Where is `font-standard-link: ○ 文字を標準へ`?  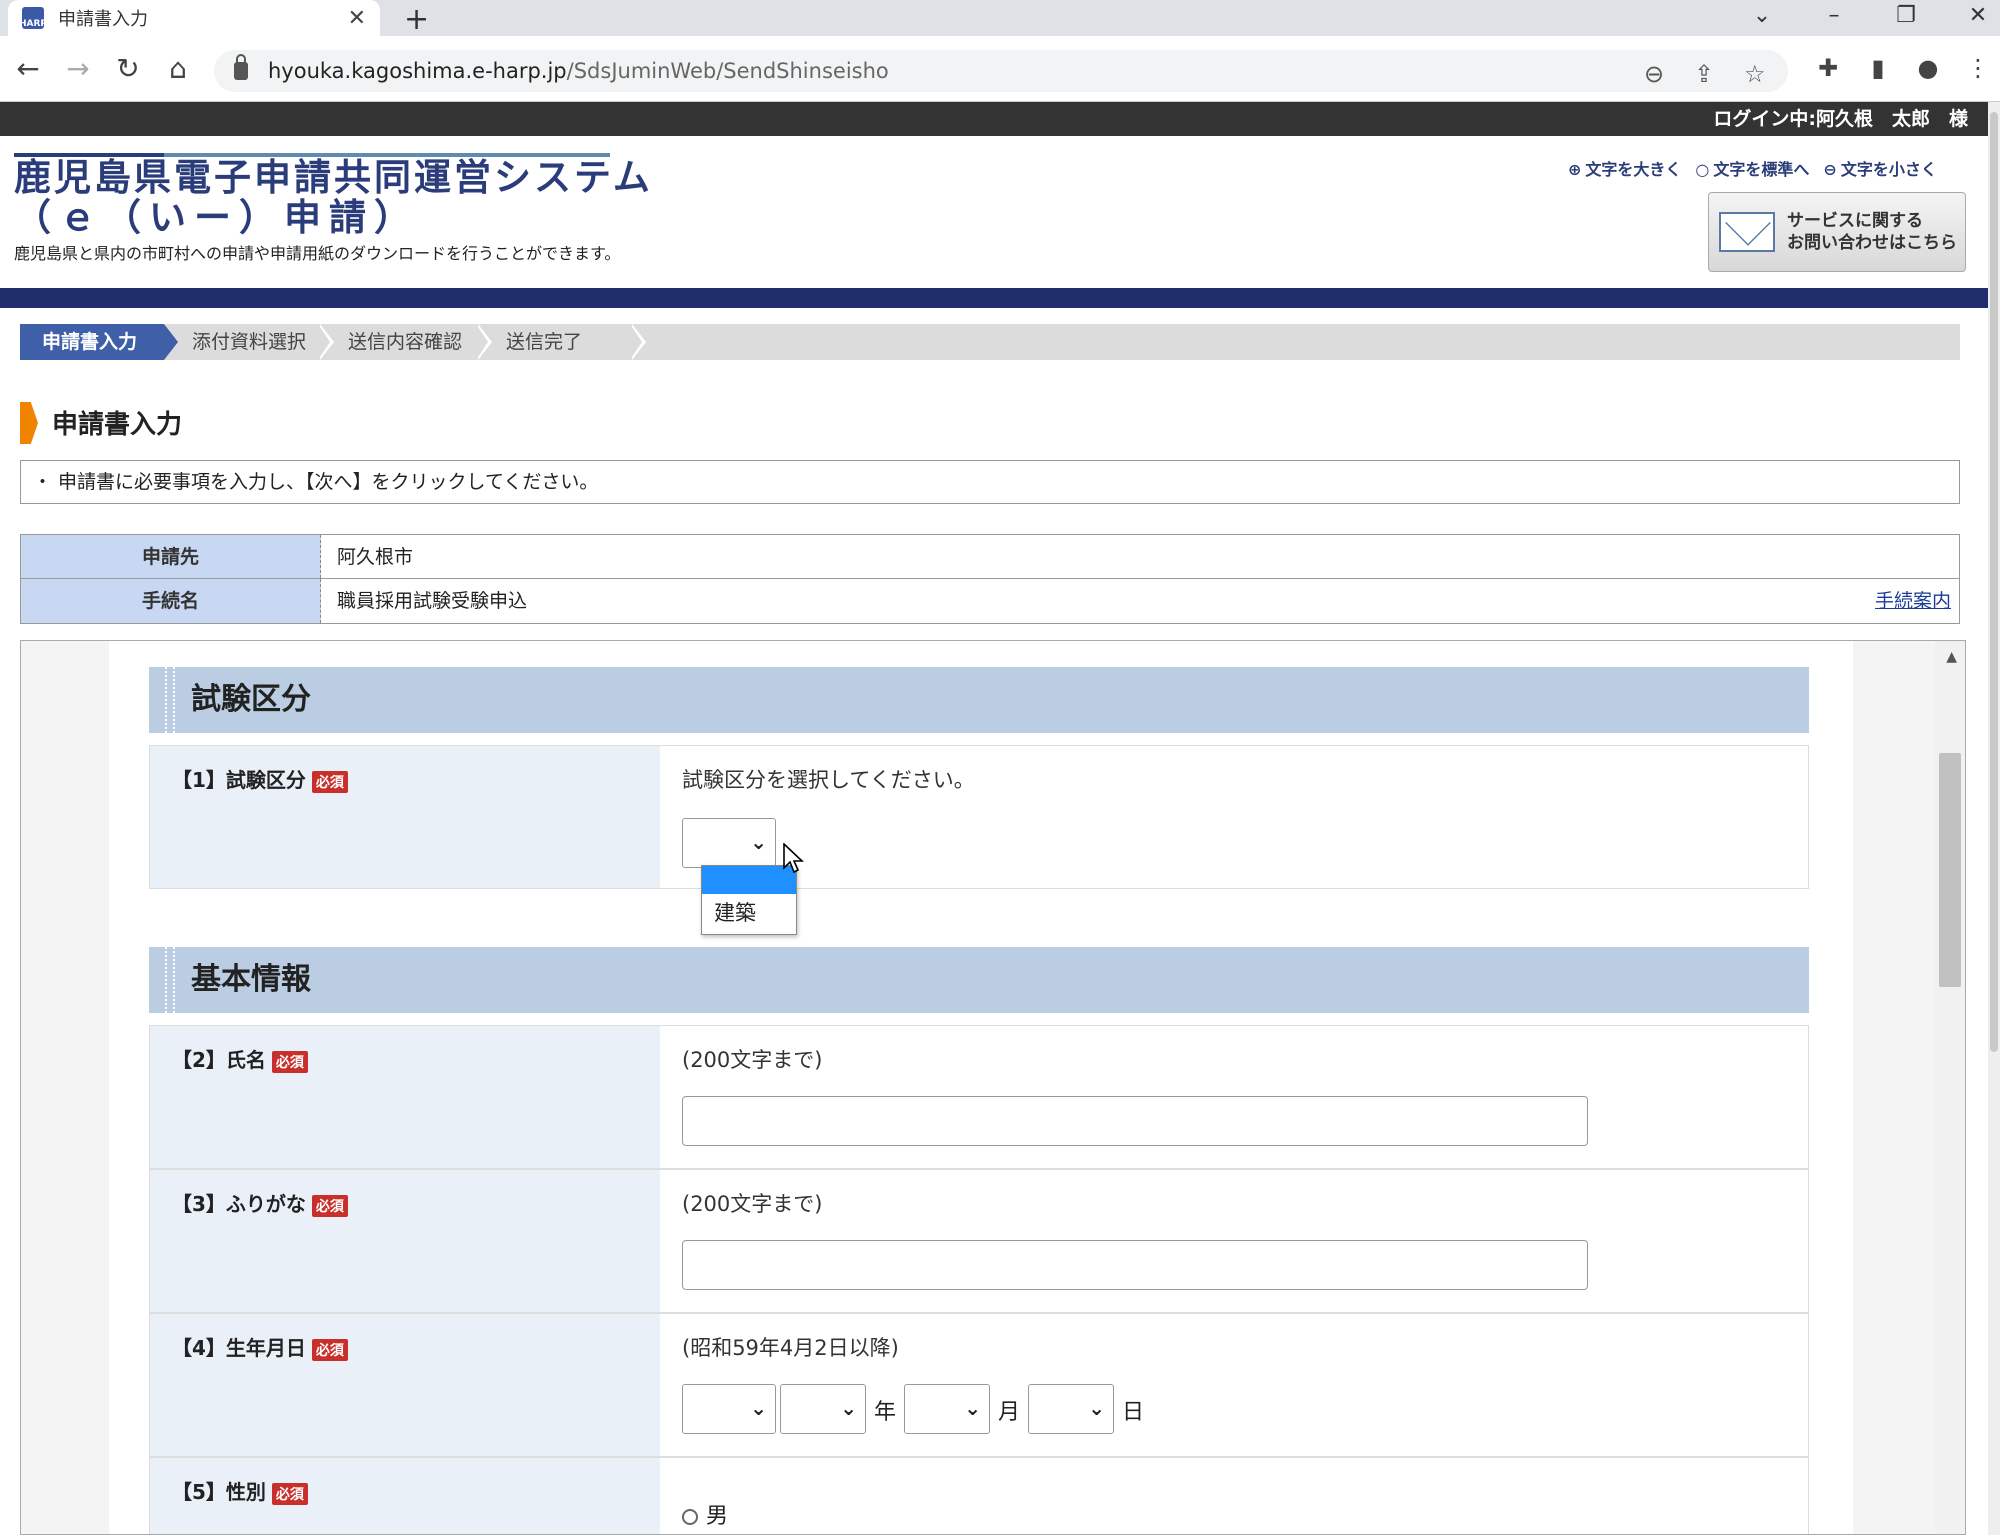
font-standard-link: ○ 文字を標準へ is located at coordinates (1752, 168).